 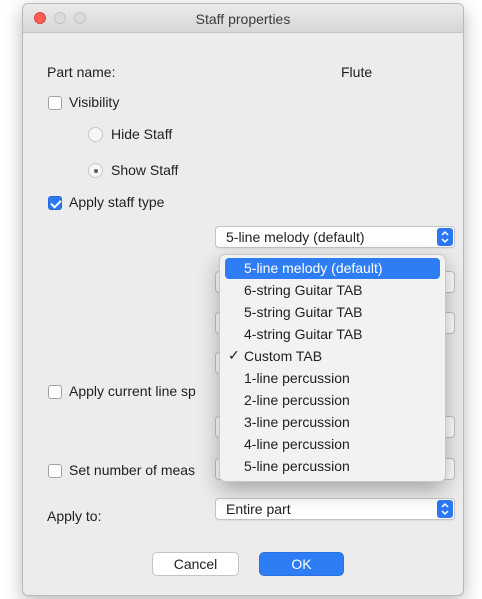 I want to click on set-measures-checkbox, so click(x=55, y=471).